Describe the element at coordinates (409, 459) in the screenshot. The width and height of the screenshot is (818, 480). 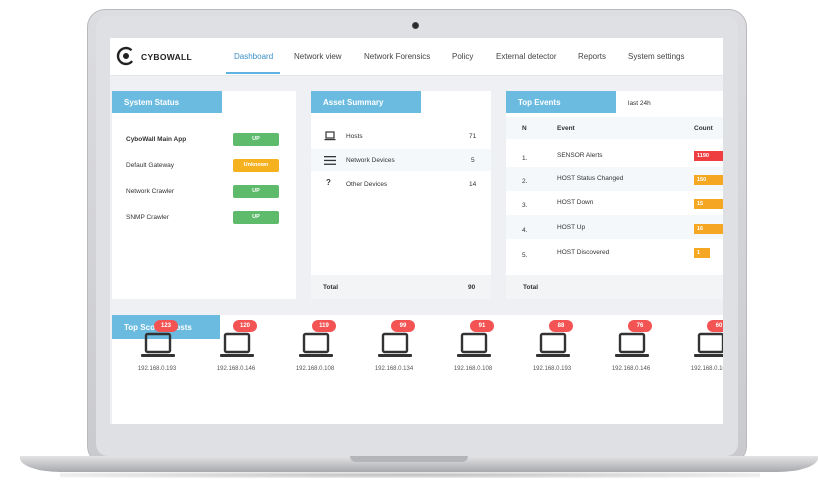
I see `laptop-base-notch` at that location.